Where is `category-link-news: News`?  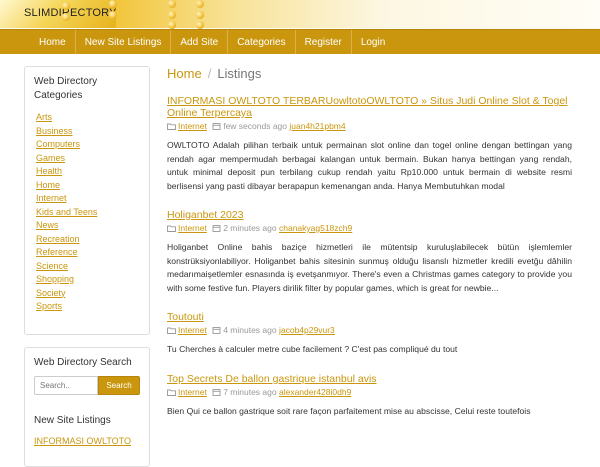
category-link-news: News is located at coordinates (47, 225).